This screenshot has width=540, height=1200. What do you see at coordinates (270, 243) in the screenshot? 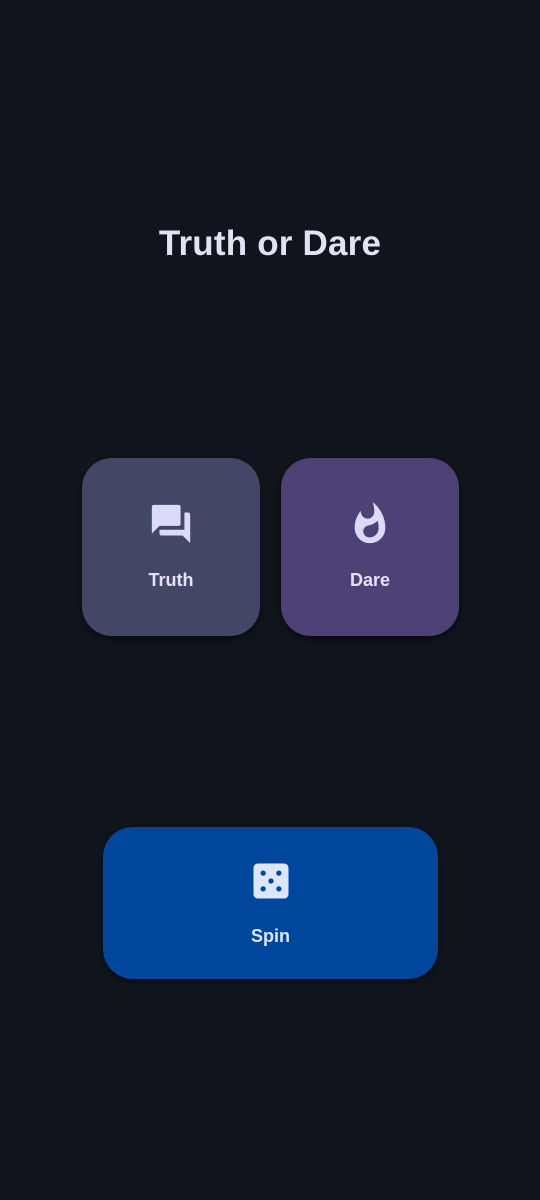
I see `page-title: Truth or Dare` at bounding box center [270, 243].